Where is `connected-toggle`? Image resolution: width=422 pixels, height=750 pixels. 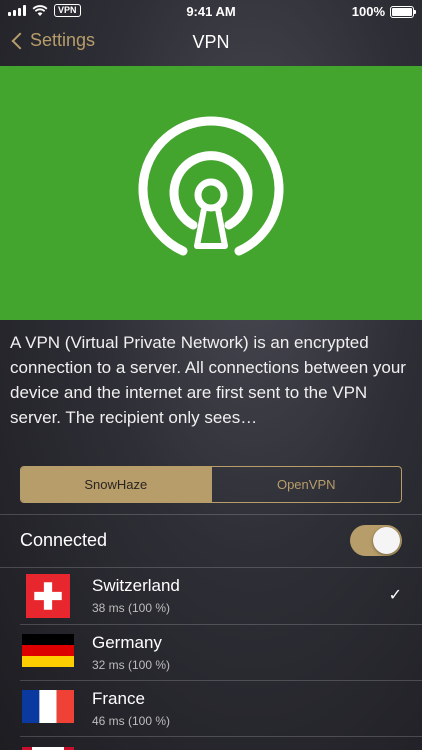 connected-toggle is located at coordinates (376, 540).